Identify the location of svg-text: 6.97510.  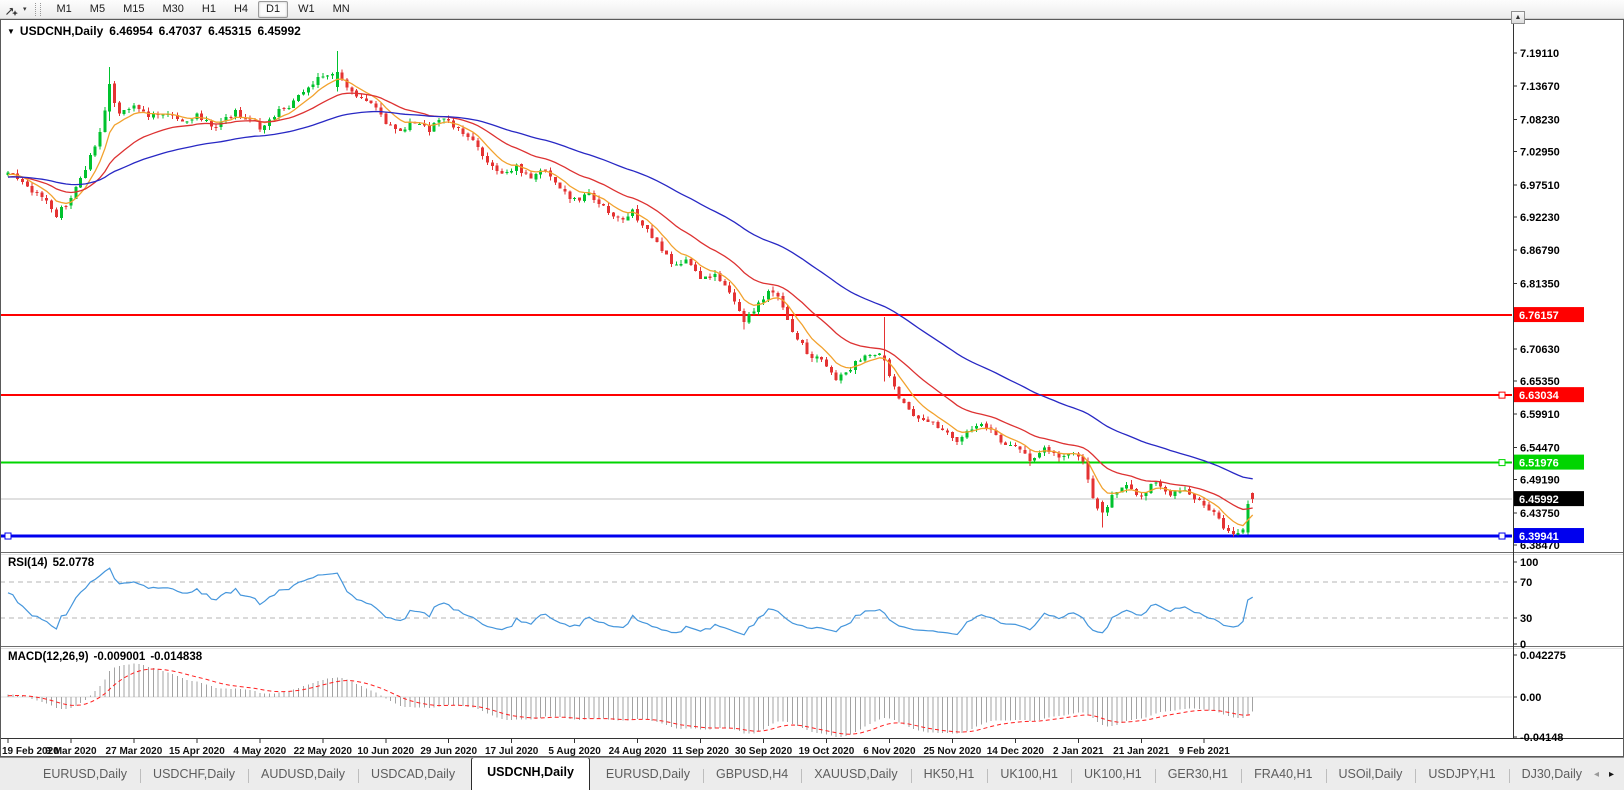
(1540, 186).